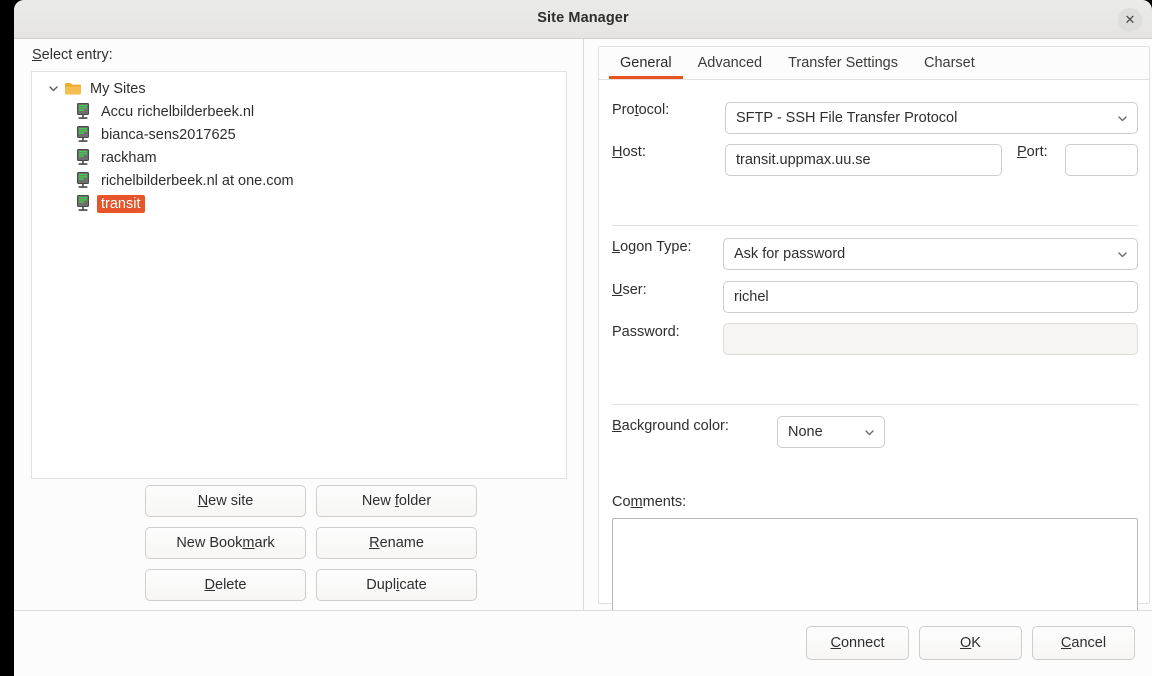  I want to click on comments-label-a: Co, so click(621, 502).